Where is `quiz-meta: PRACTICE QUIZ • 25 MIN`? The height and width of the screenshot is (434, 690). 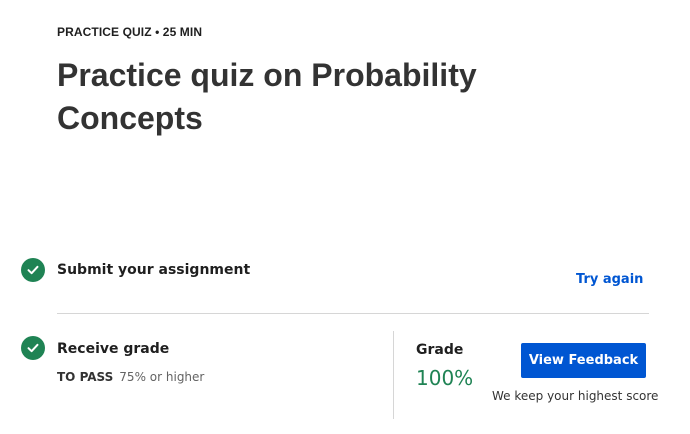 quiz-meta: PRACTICE QUIZ • 25 MIN is located at coordinates (130, 32).